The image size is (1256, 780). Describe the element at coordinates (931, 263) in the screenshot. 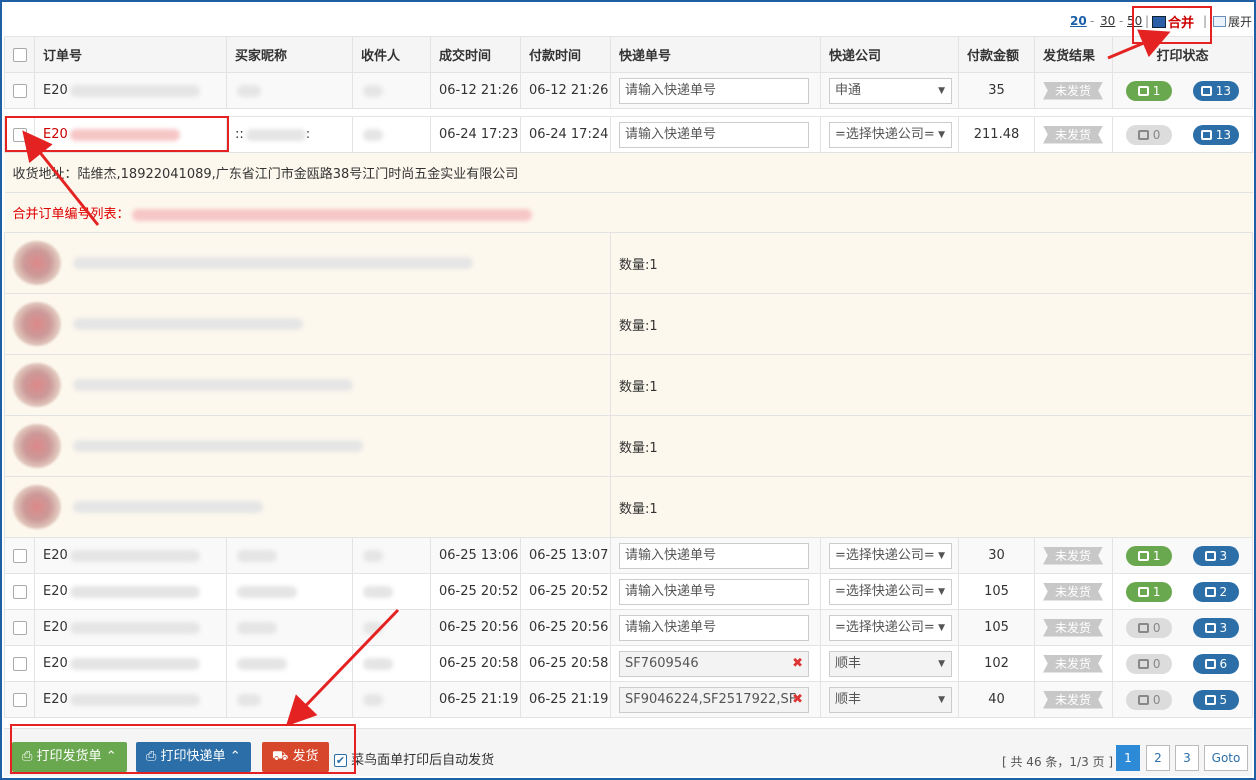

I see `item-qty: 数量:1` at that location.